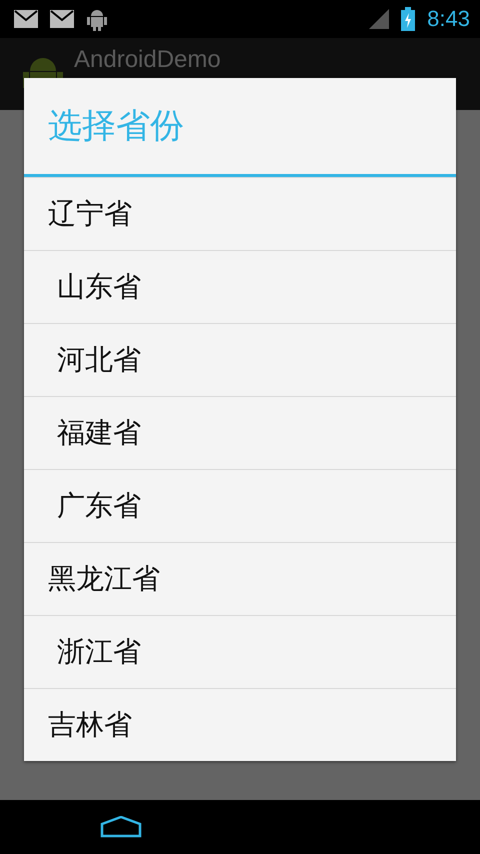 This screenshot has height=854, width=480. Describe the element at coordinates (240, 432) in the screenshot. I see `list-item: 福建省` at that location.